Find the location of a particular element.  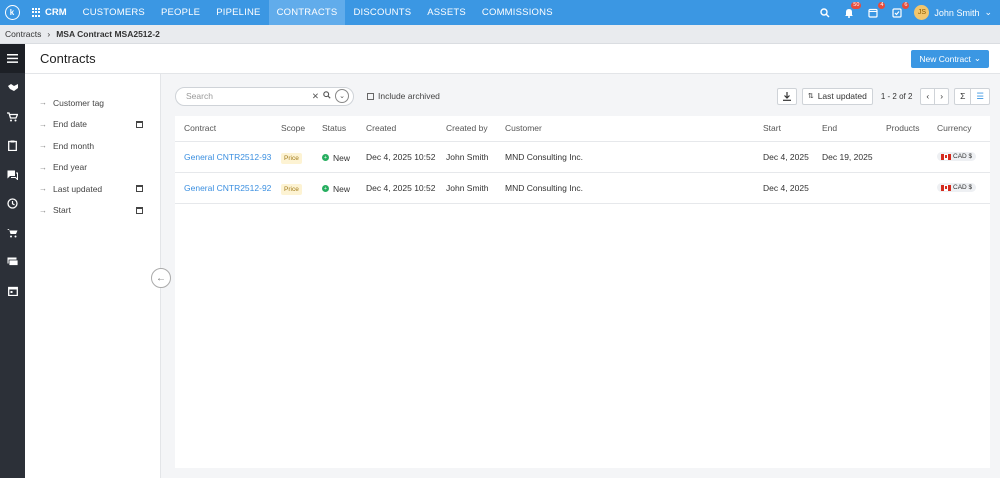

nav-discounts: DISCOUNTS is located at coordinates (382, 12).